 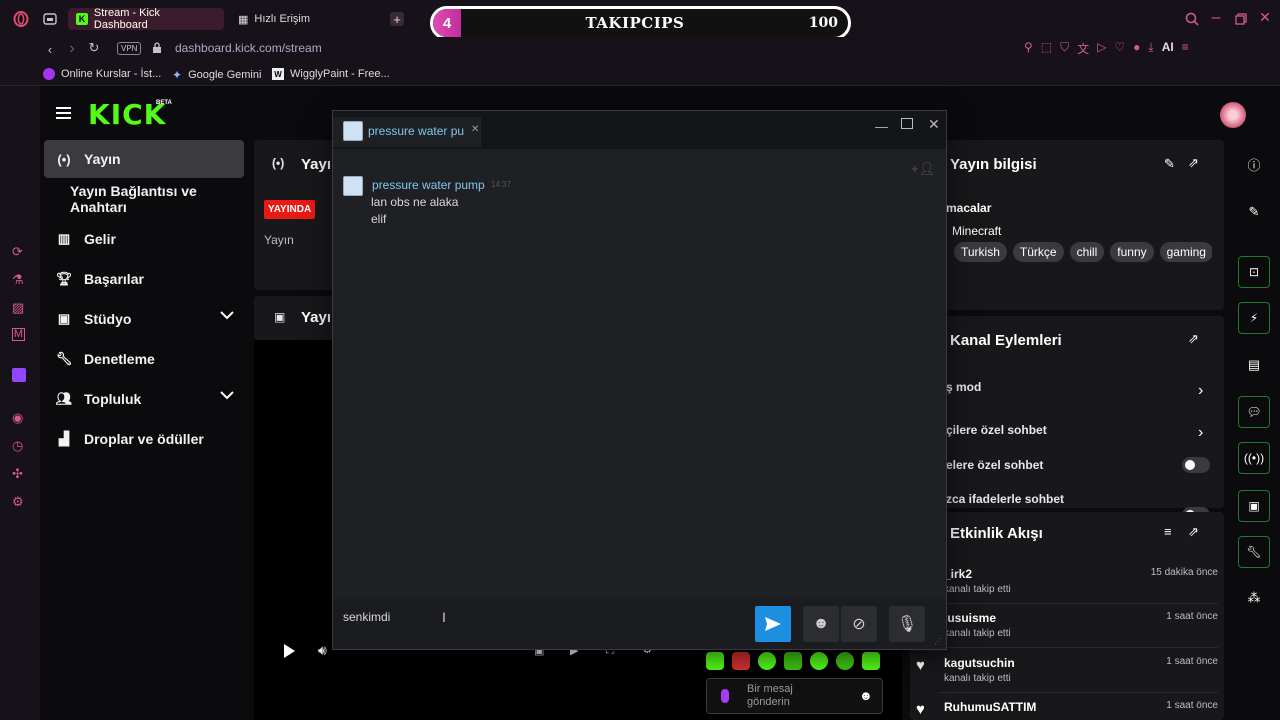 What do you see at coordinates (859, 624) in the screenshot?
I see `attach-button: ⊘` at bounding box center [859, 624].